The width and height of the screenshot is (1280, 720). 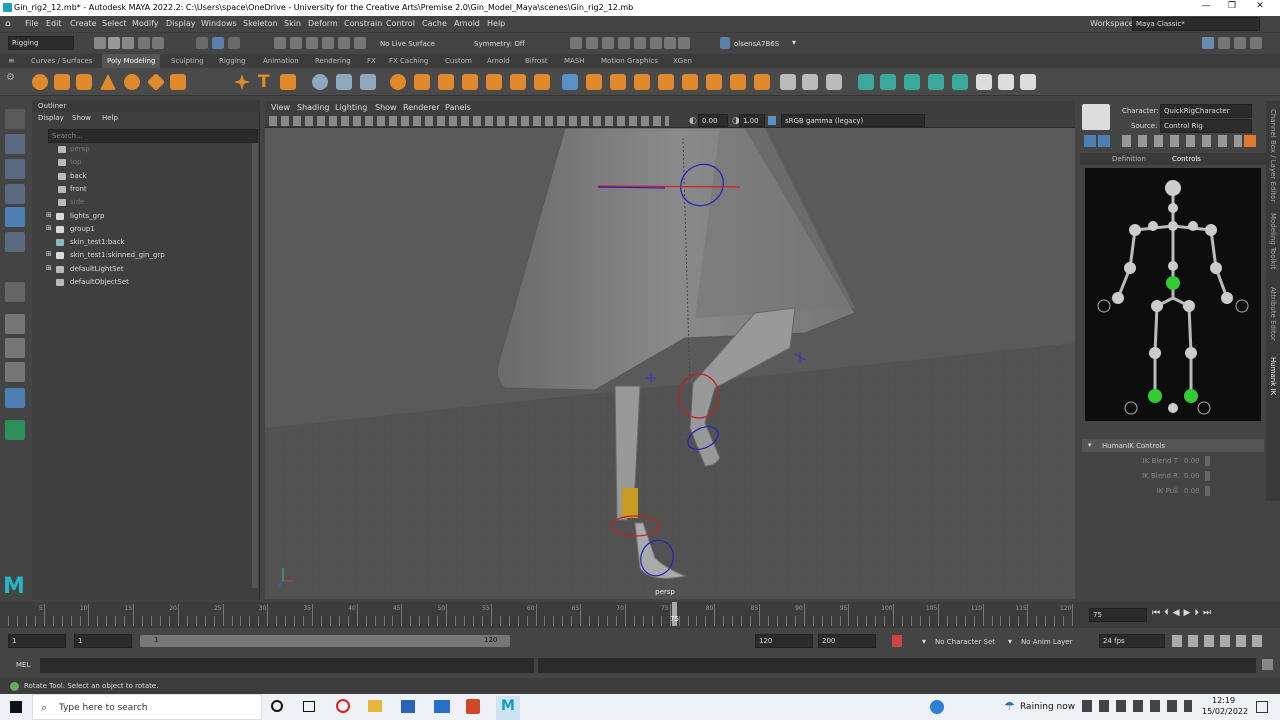 I want to click on vpn-icon, so click(x=937, y=707).